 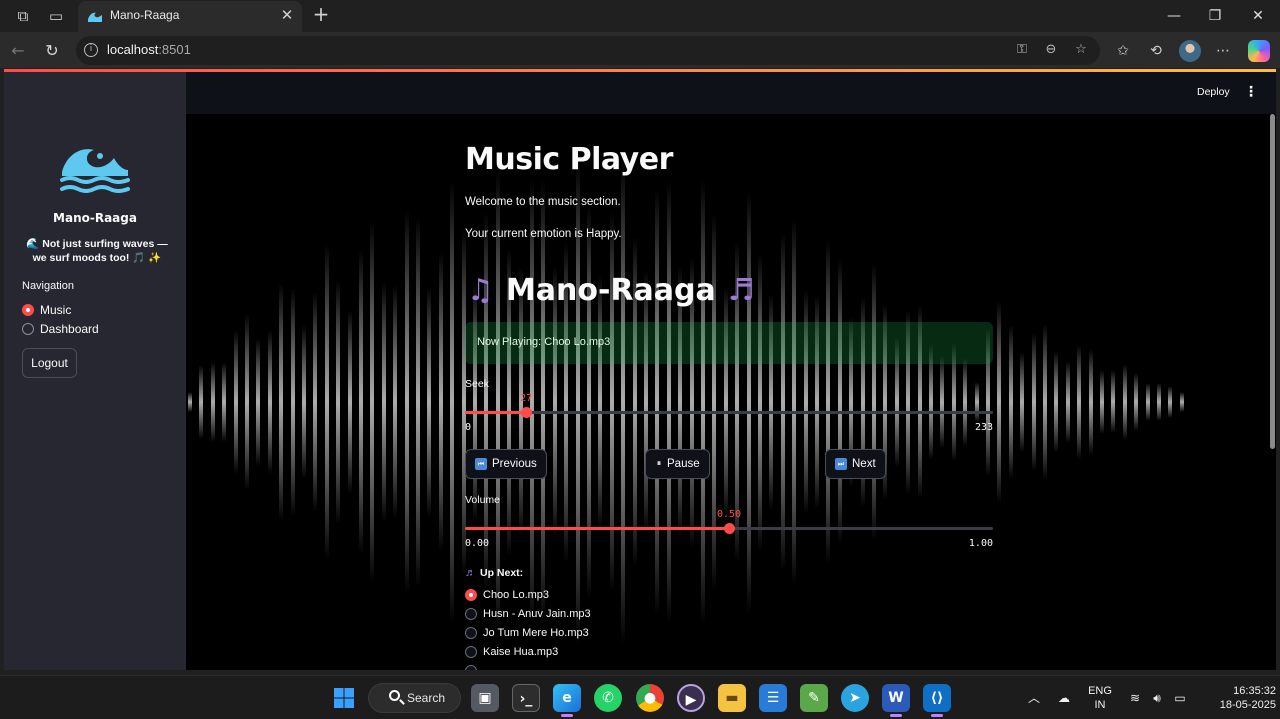 I want to click on clock-date: 18-05-2025, so click(x=1247, y=705).